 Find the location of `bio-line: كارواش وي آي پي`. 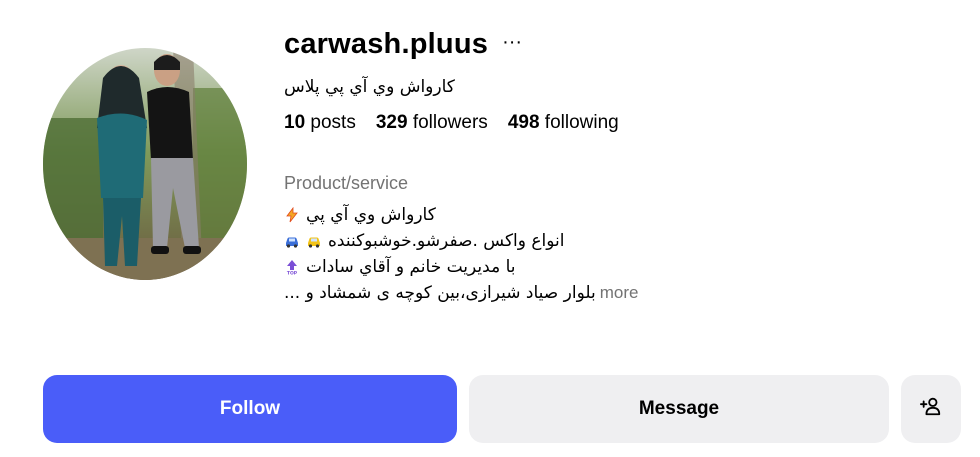

bio-line: كارواش وي آي پي is located at coordinates (614, 215).